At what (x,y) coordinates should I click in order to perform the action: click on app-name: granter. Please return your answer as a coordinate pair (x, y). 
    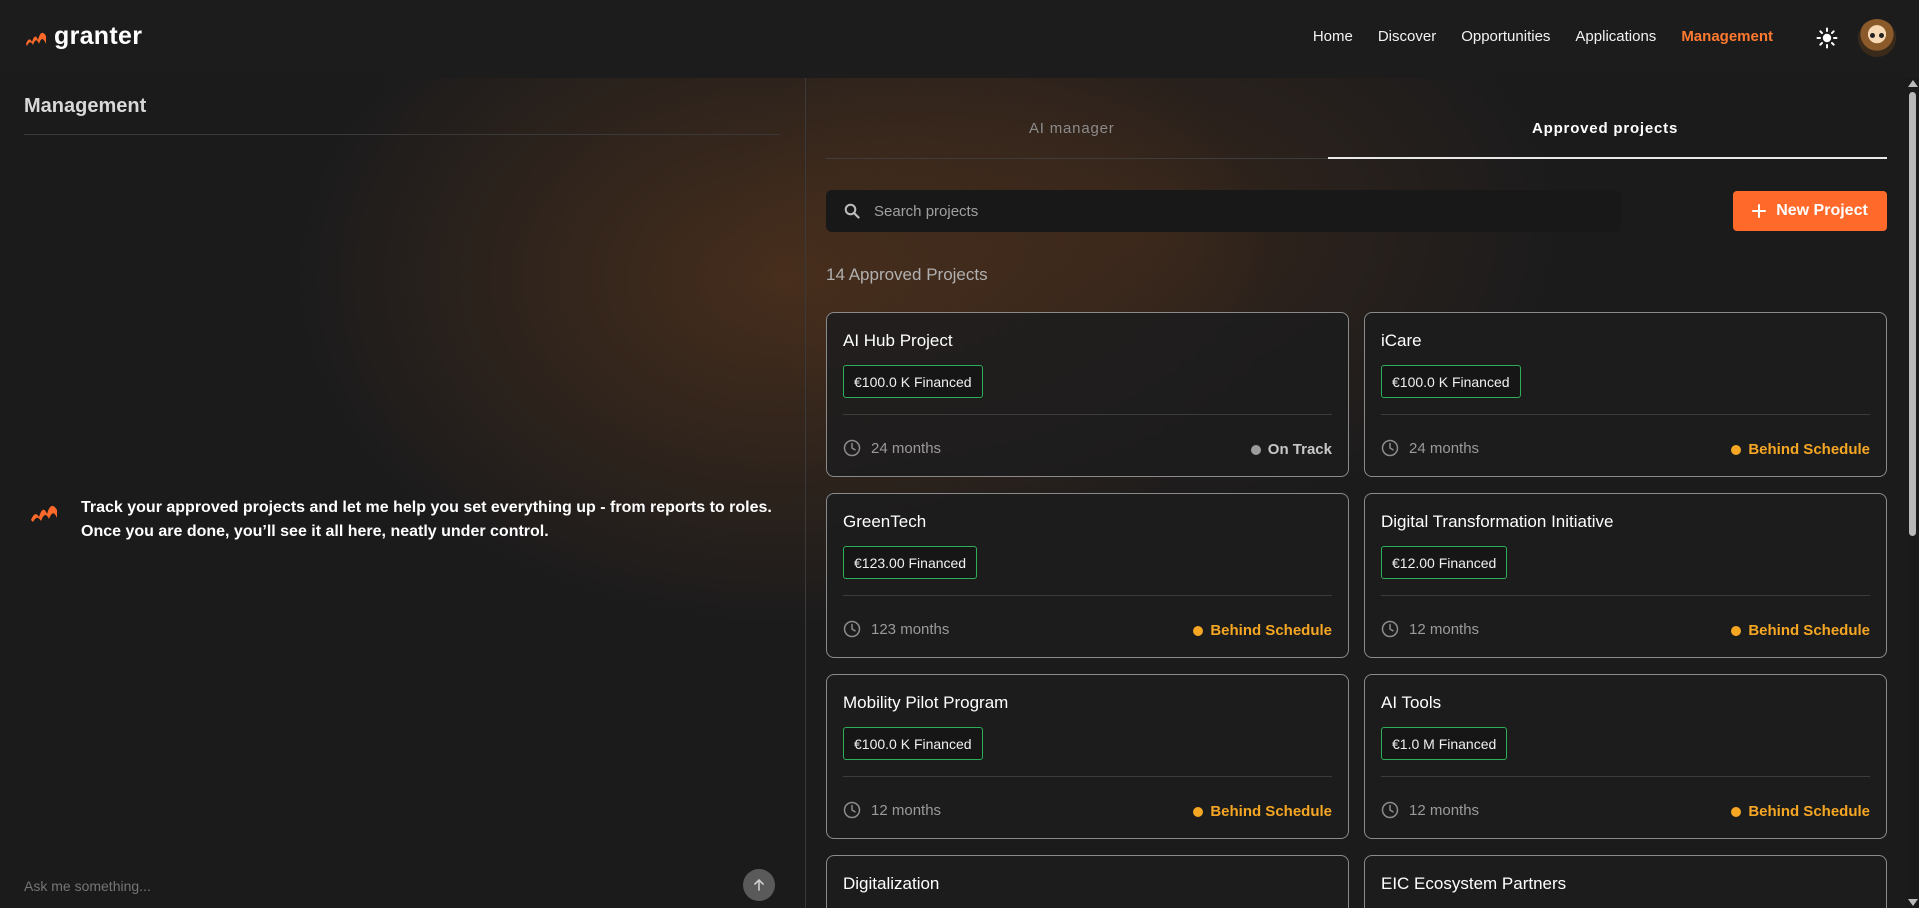
    Looking at the image, I should click on (98, 36).